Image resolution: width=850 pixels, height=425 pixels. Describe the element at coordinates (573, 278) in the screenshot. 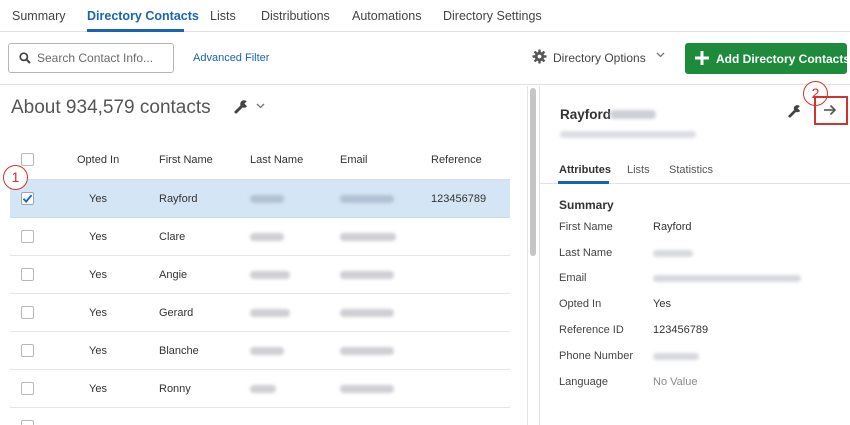

I see `attr-label-email: Email` at that location.